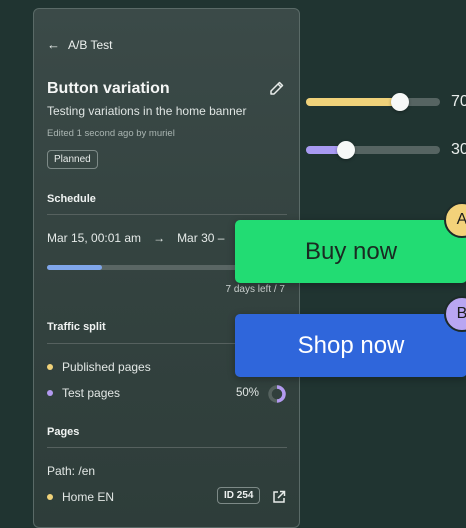 Image resolution: width=466 pixels, height=528 pixels. Describe the element at coordinates (76, 327) in the screenshot. I see `traffic-split-heading: Traffic split` at that location.